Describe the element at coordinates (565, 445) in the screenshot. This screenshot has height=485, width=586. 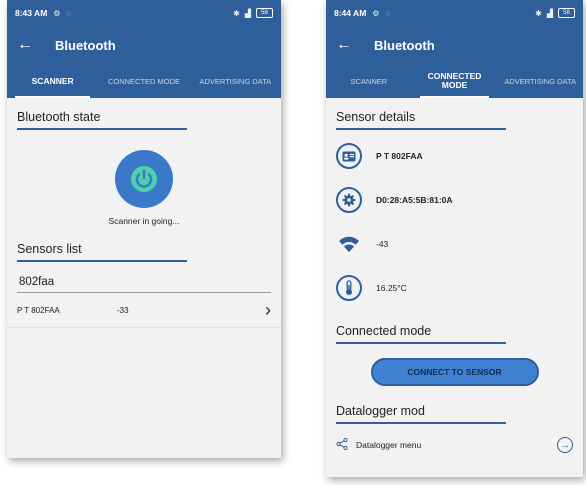
I see `arrow-right-circle-icon: →` at that location.